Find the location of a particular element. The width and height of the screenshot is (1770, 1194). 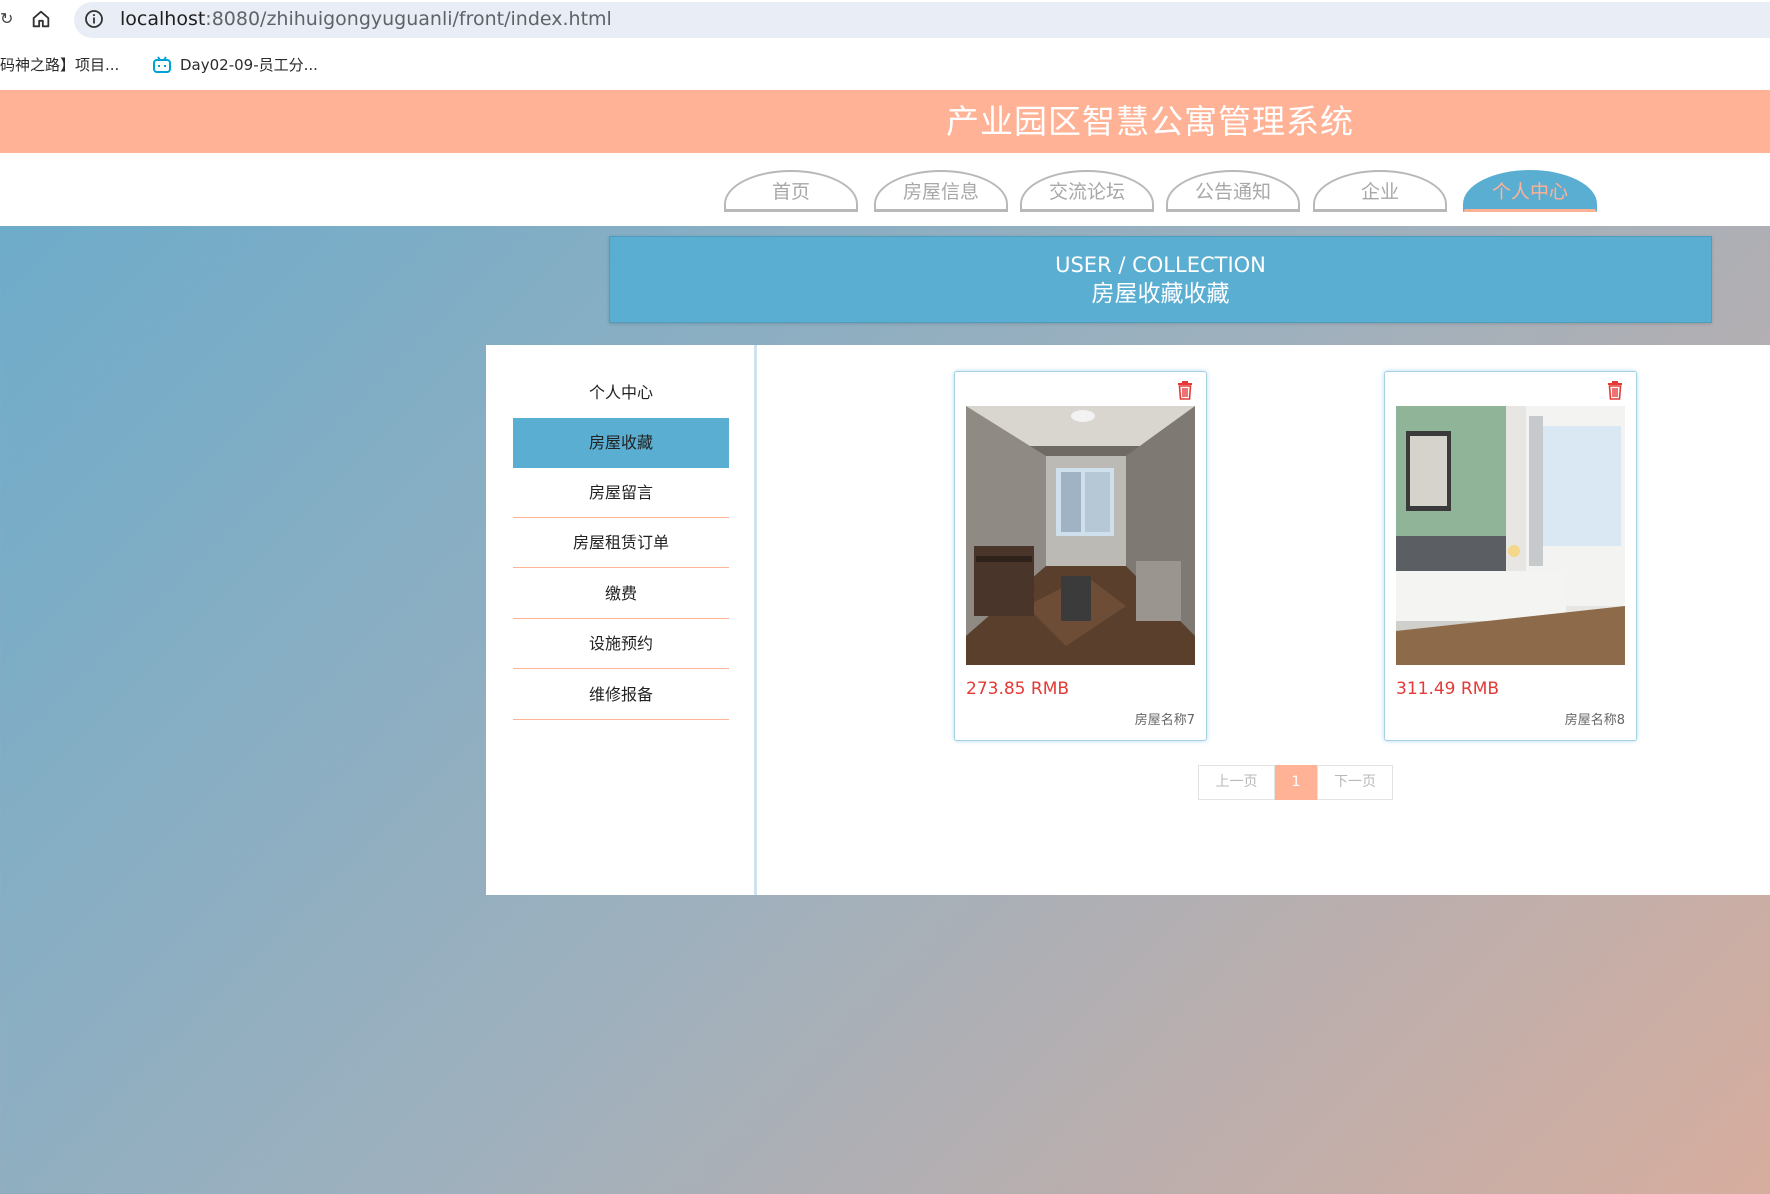

user-sidebar: 个人中心 房屋收藏 房屋留言 房屋租赁订单 缴费 设施预约 维修报备 is located at coordinates (620, 620).